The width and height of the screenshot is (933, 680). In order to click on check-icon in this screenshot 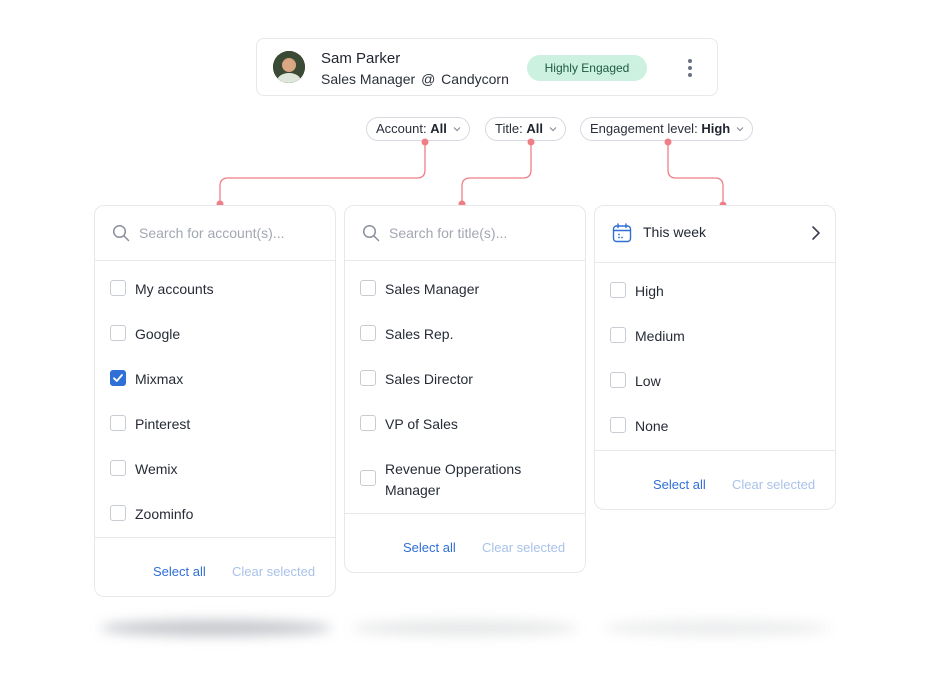, I will do `click(118, 378)`.